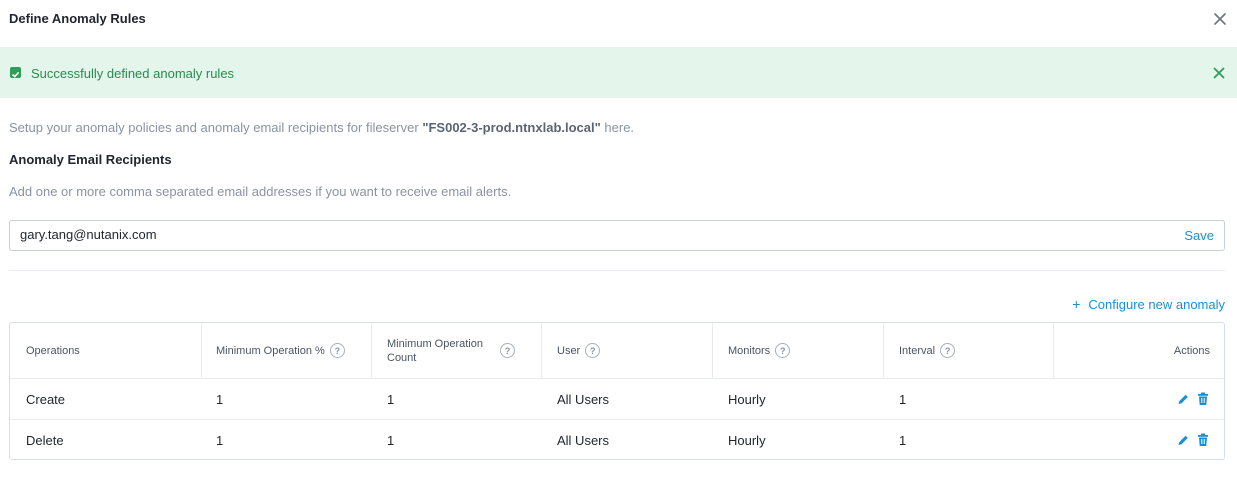 This screenshot has height=478, width=1237. What do you see at coordinates (53, 350) in the screenshot?
I see `header-operations: Operations` at bounding box center [53, 350].